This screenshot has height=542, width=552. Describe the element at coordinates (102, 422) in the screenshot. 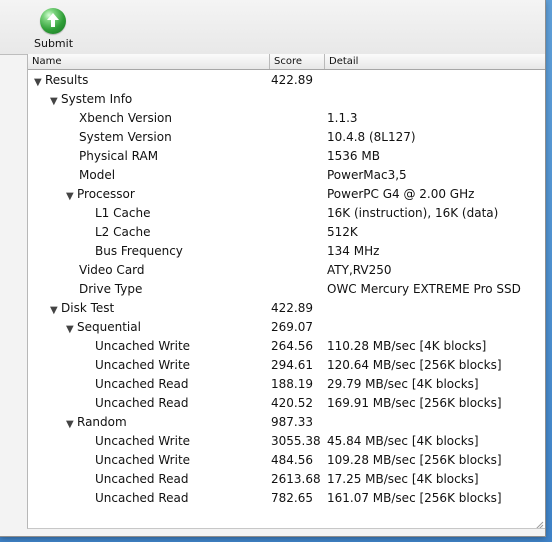

I see `row-name: Random` at that location.